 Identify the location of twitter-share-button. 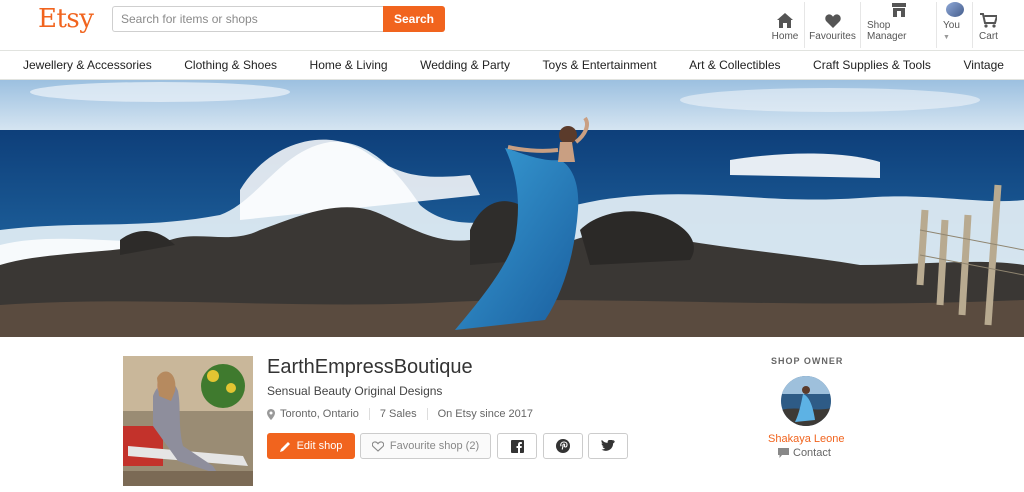
(608, 446).